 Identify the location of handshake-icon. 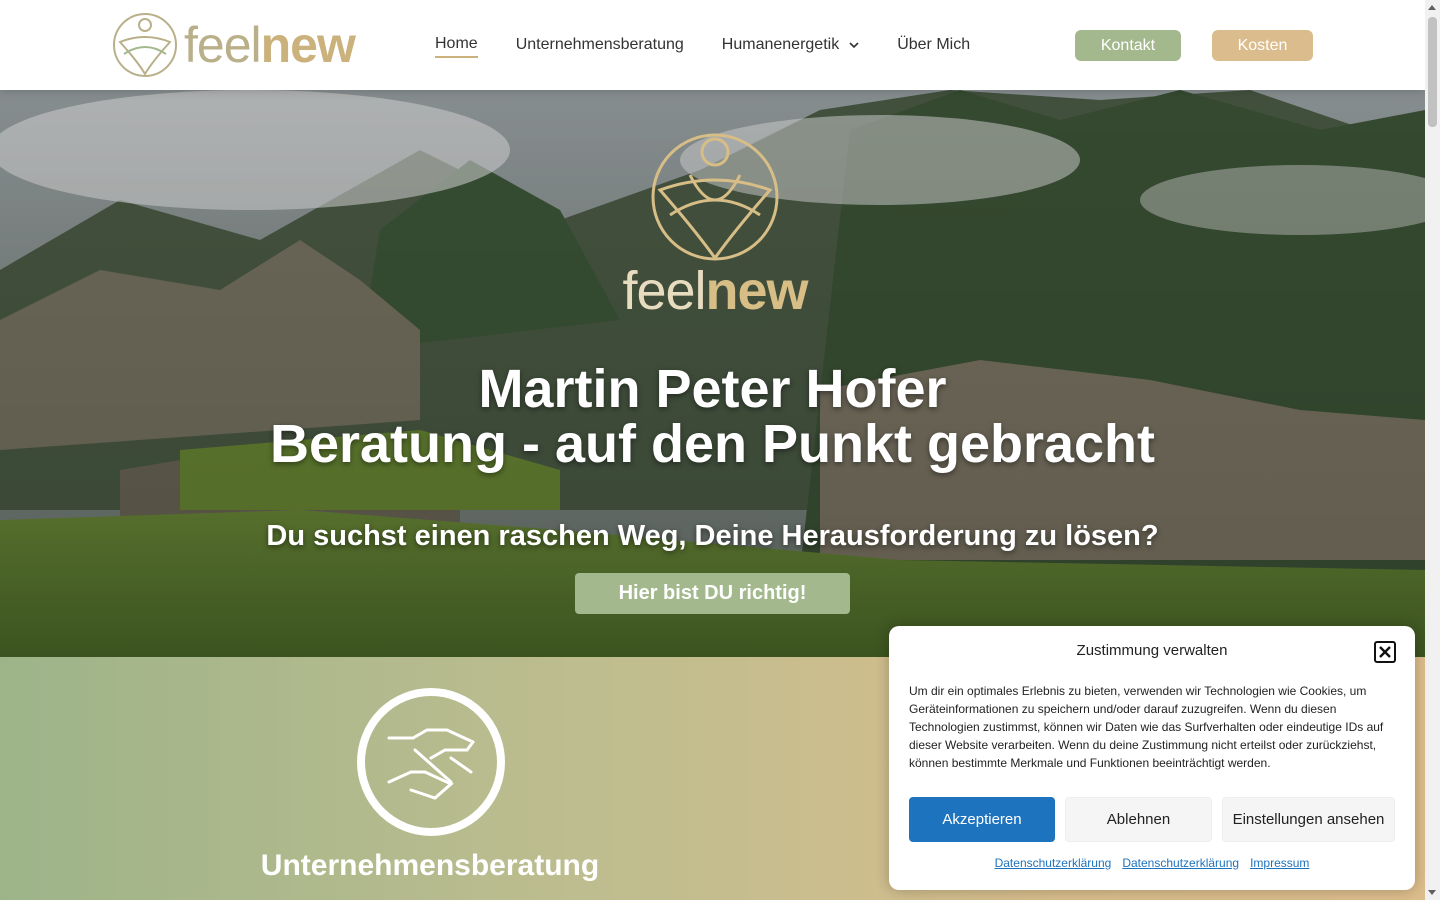
(431, 762).